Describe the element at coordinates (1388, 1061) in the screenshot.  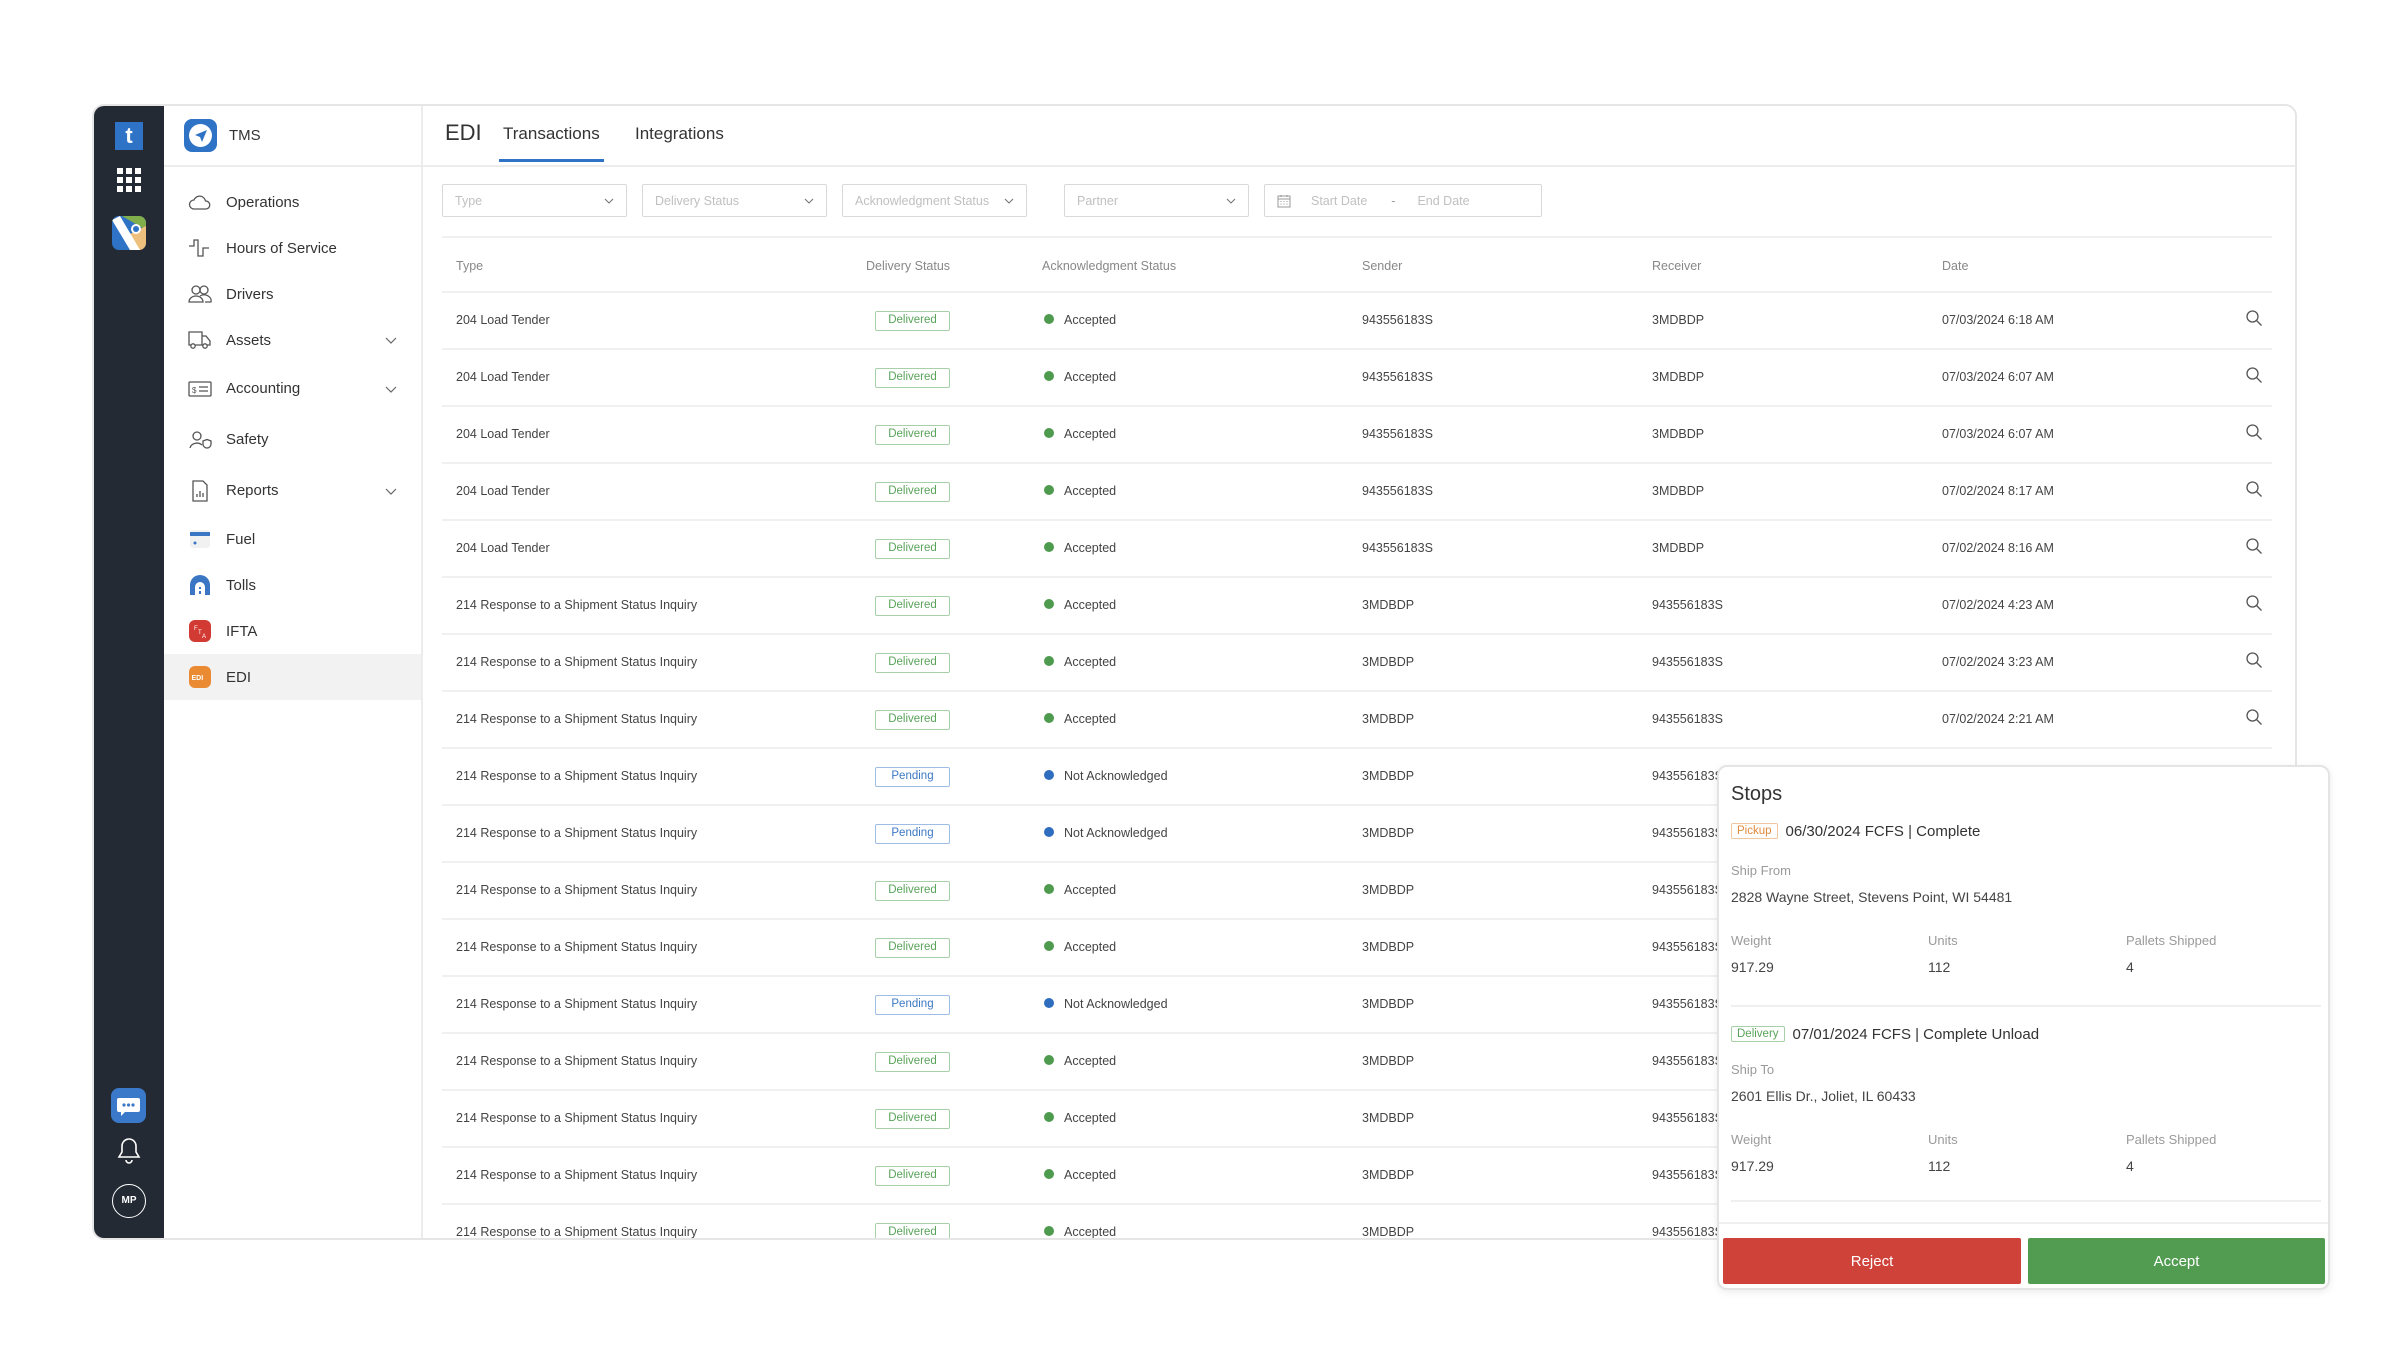
I see `cell-sender: 3MDBDP` at that location.